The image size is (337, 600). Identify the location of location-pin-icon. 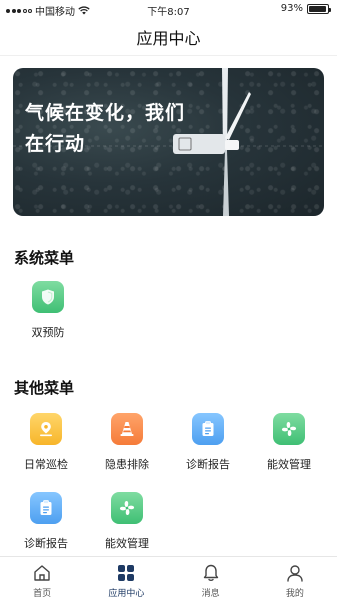
(46, 429).